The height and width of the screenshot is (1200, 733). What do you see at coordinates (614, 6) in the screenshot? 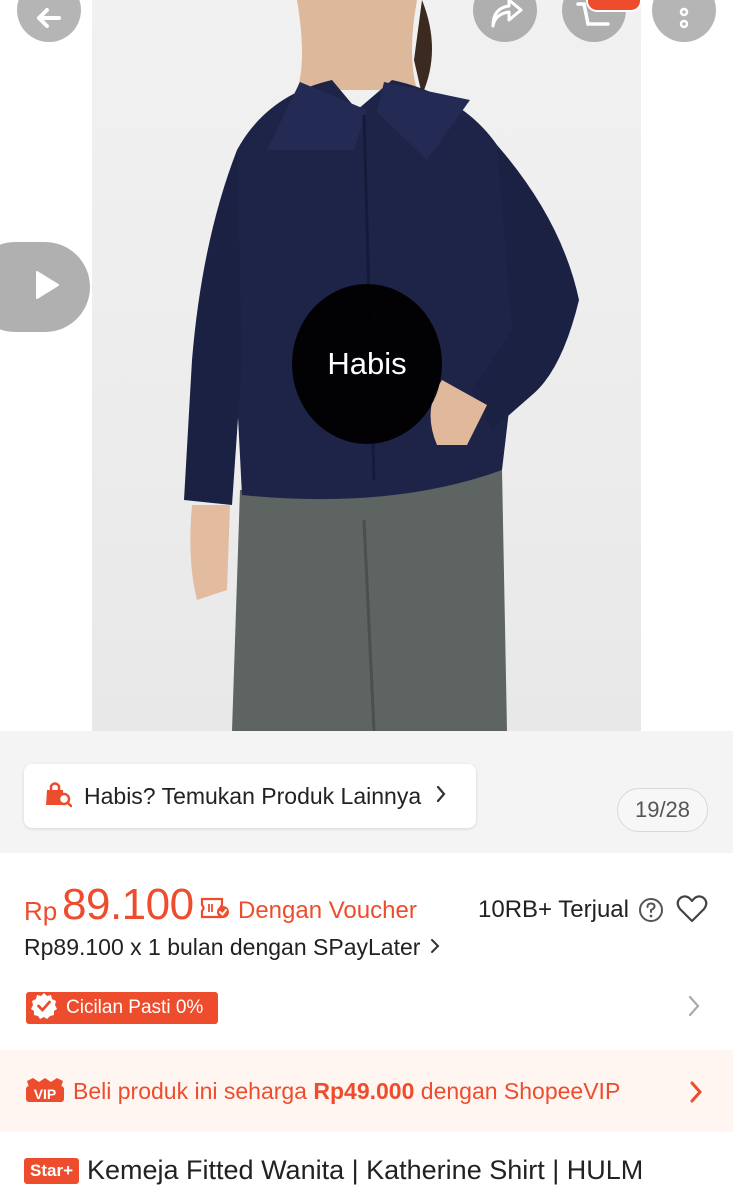
I see `cart-count-badge` at bounding box center [614, 6].